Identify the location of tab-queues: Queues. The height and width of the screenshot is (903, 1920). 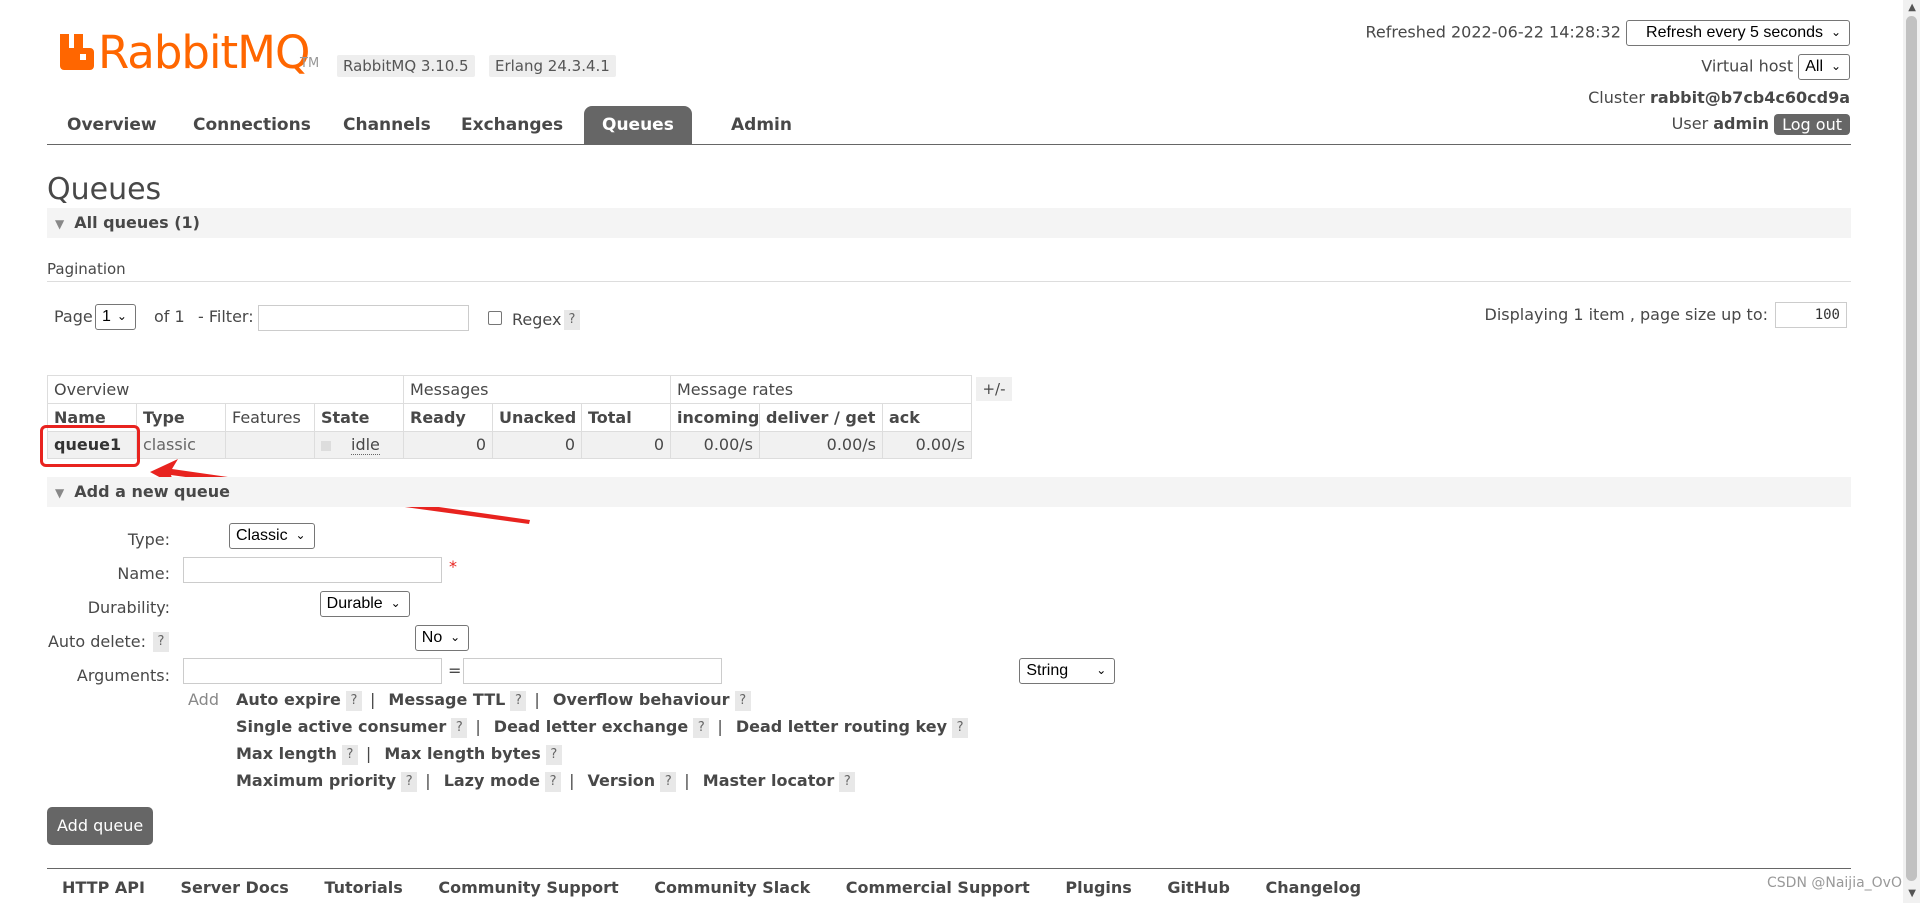
(638, 125).